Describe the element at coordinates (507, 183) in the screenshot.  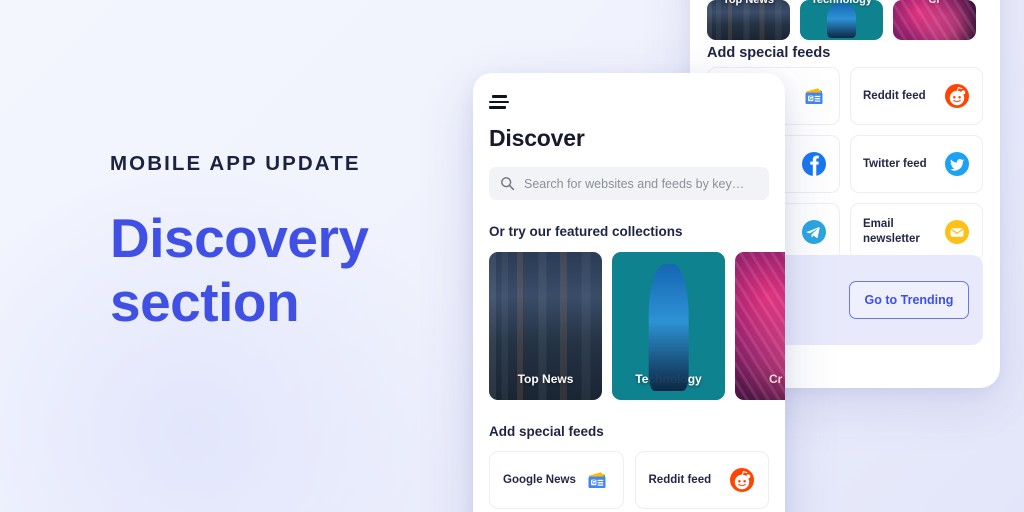
I see `search-icon` at that location.